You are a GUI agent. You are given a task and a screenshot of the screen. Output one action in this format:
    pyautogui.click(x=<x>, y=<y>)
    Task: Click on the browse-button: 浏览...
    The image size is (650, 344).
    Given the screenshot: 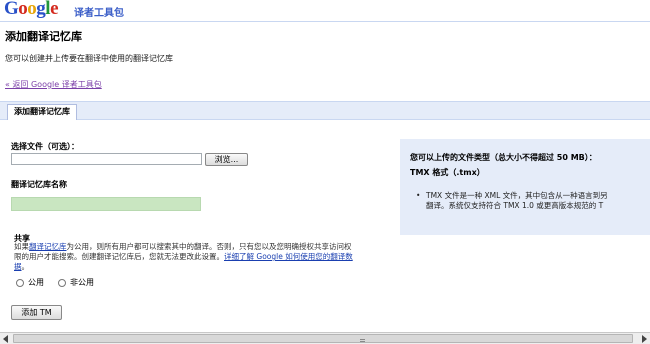 What is the action you would take?
    pyautogui.click(x=226, y=159)
    